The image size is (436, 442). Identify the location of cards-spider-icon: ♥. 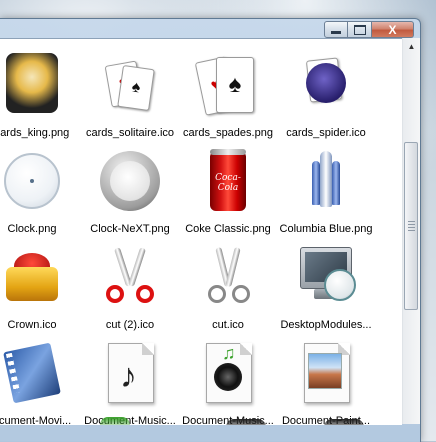
(326, 85).